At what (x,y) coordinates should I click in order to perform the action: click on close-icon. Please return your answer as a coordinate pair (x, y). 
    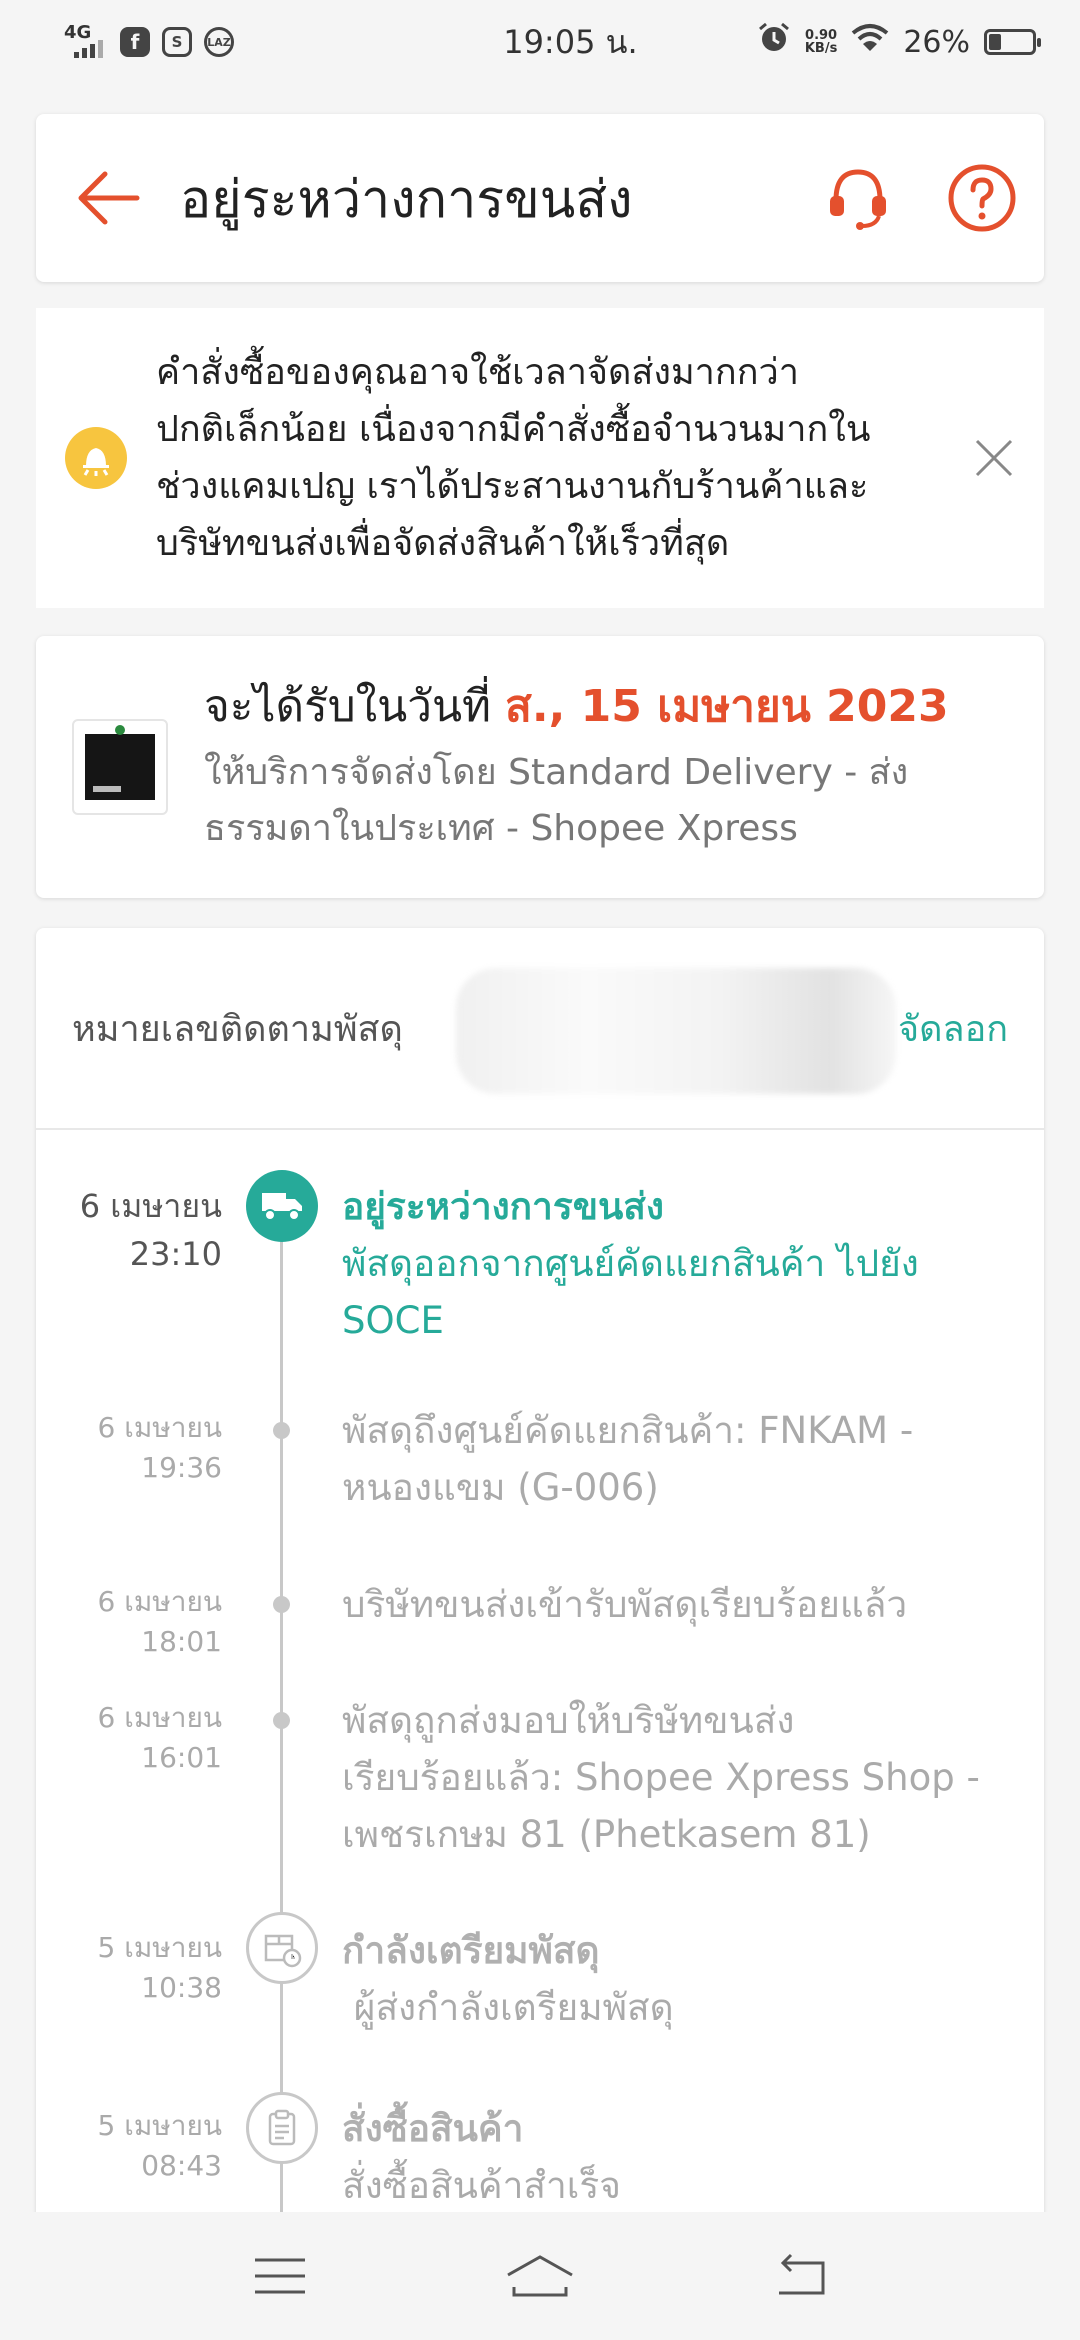
    Looking at the image, I should click on (994, 458).